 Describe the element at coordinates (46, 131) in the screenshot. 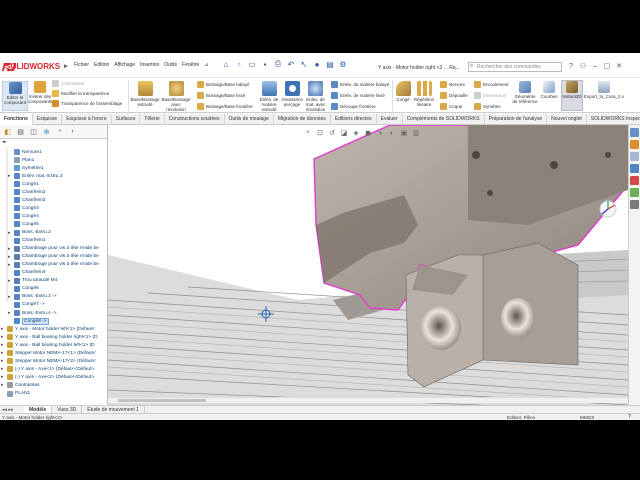

I see `dimxpert-tab-icon: ⊕` at that location.